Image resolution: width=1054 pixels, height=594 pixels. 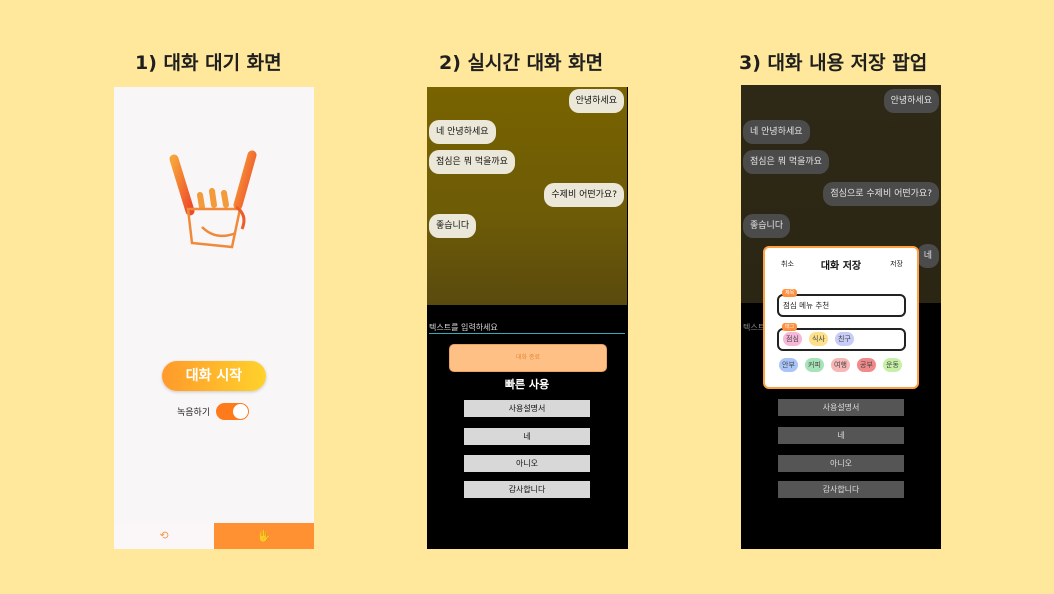 What do you see at coordinates (790, 327) in the screenshot?
I see `tag-badge: 태그` at bounding box center [790, 327].